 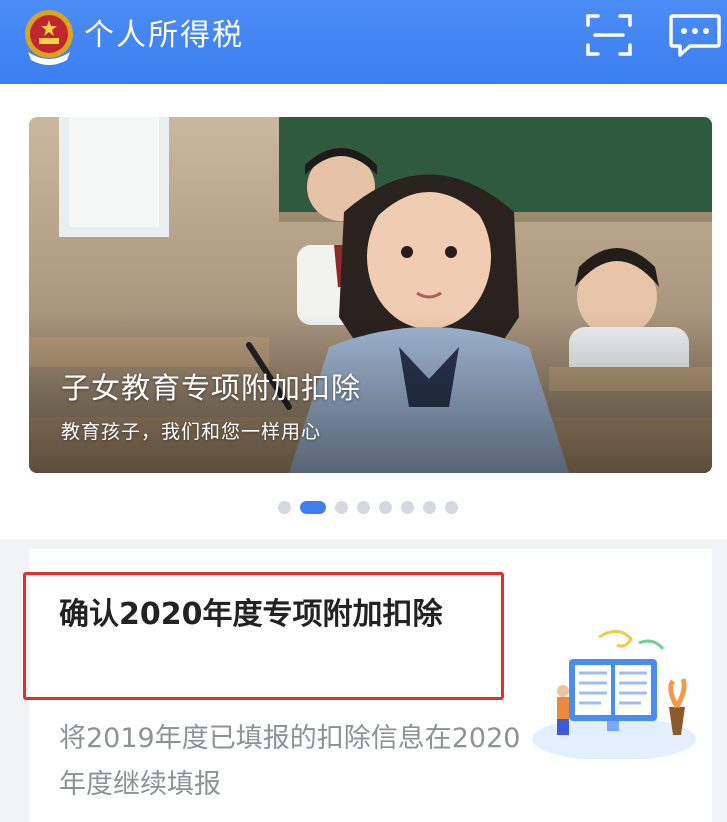 What do you see at coordinates (695, 35) in the screenshot?
I see `message-icon` at bounding box center [695, 35].